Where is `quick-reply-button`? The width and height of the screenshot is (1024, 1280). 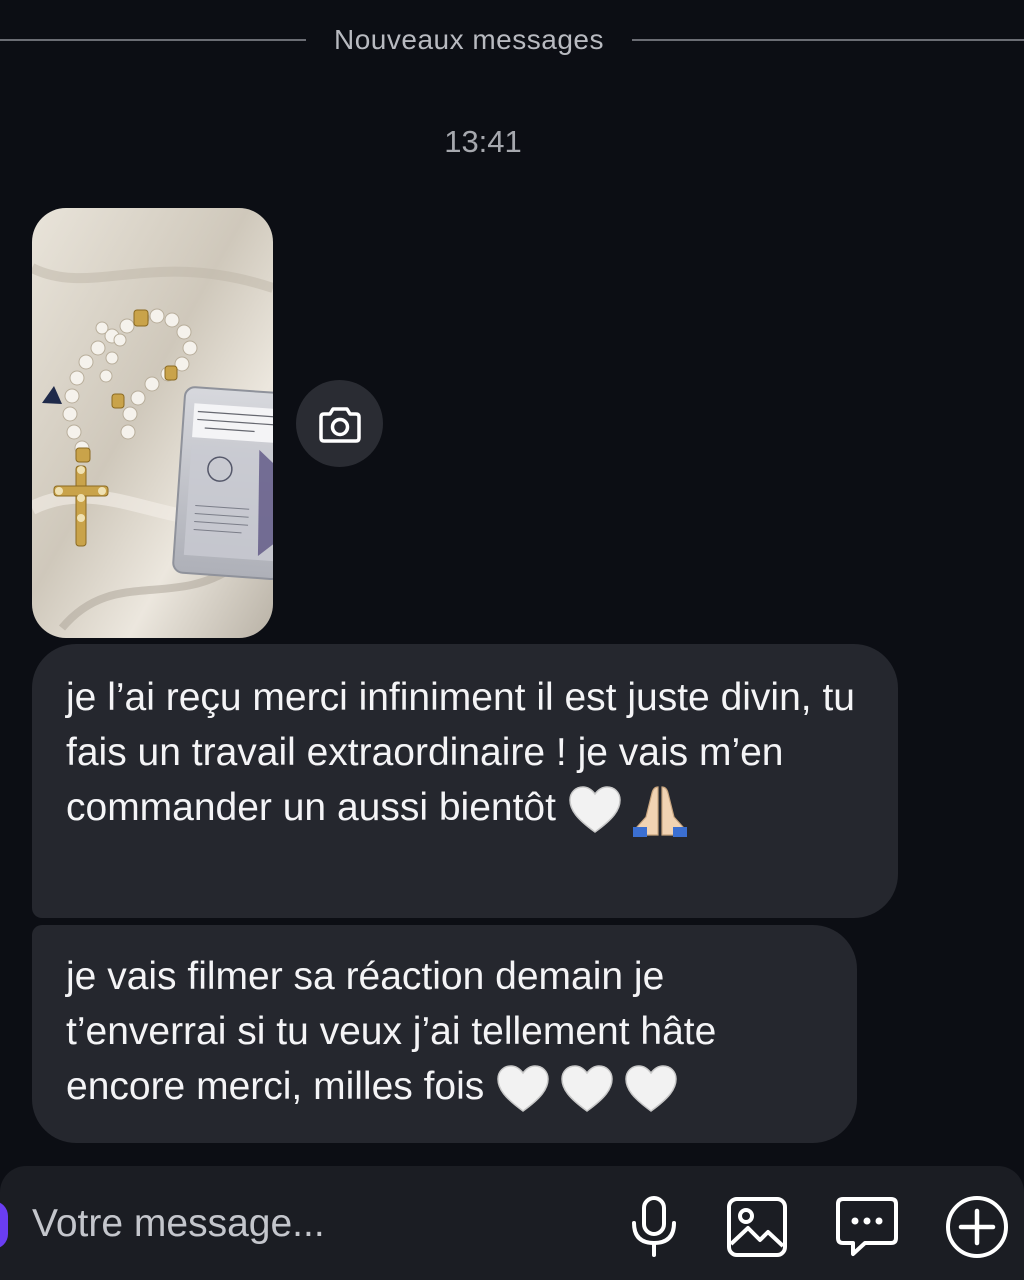 quick-reply-button is located at coordinates (867, 1227).